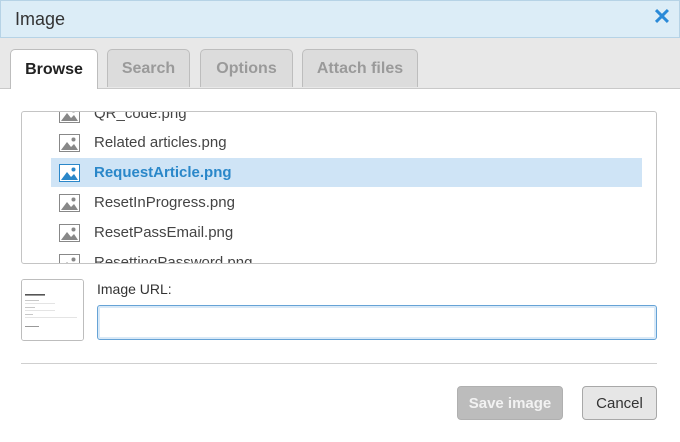 This screenshot has width=680, height=442. What do you see at coordinates (346, 172) in the screenshot?
I see `file-row-request-article: RequestArticle.png` at bounding box center [346, 172].